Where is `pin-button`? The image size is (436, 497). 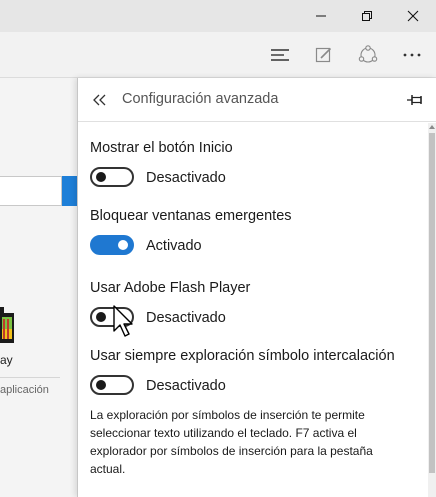 pin-button is located at coordinates (415, 100).